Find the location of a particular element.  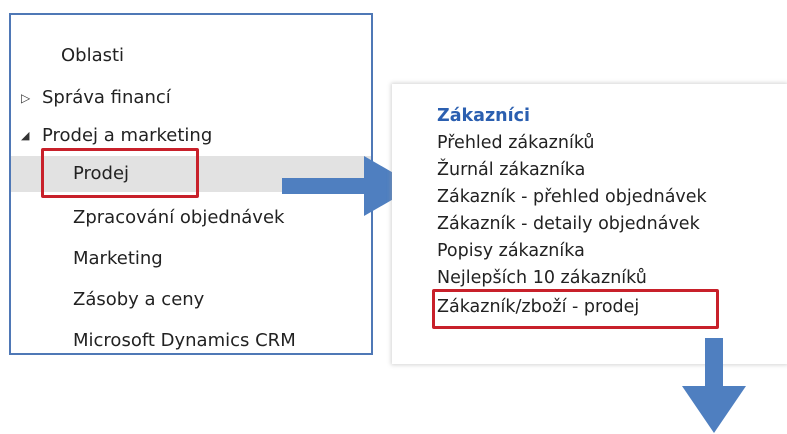

menu-item-prehled-objednavek: Zákazník - přehled objednávek is located at coordinates (572, 197).